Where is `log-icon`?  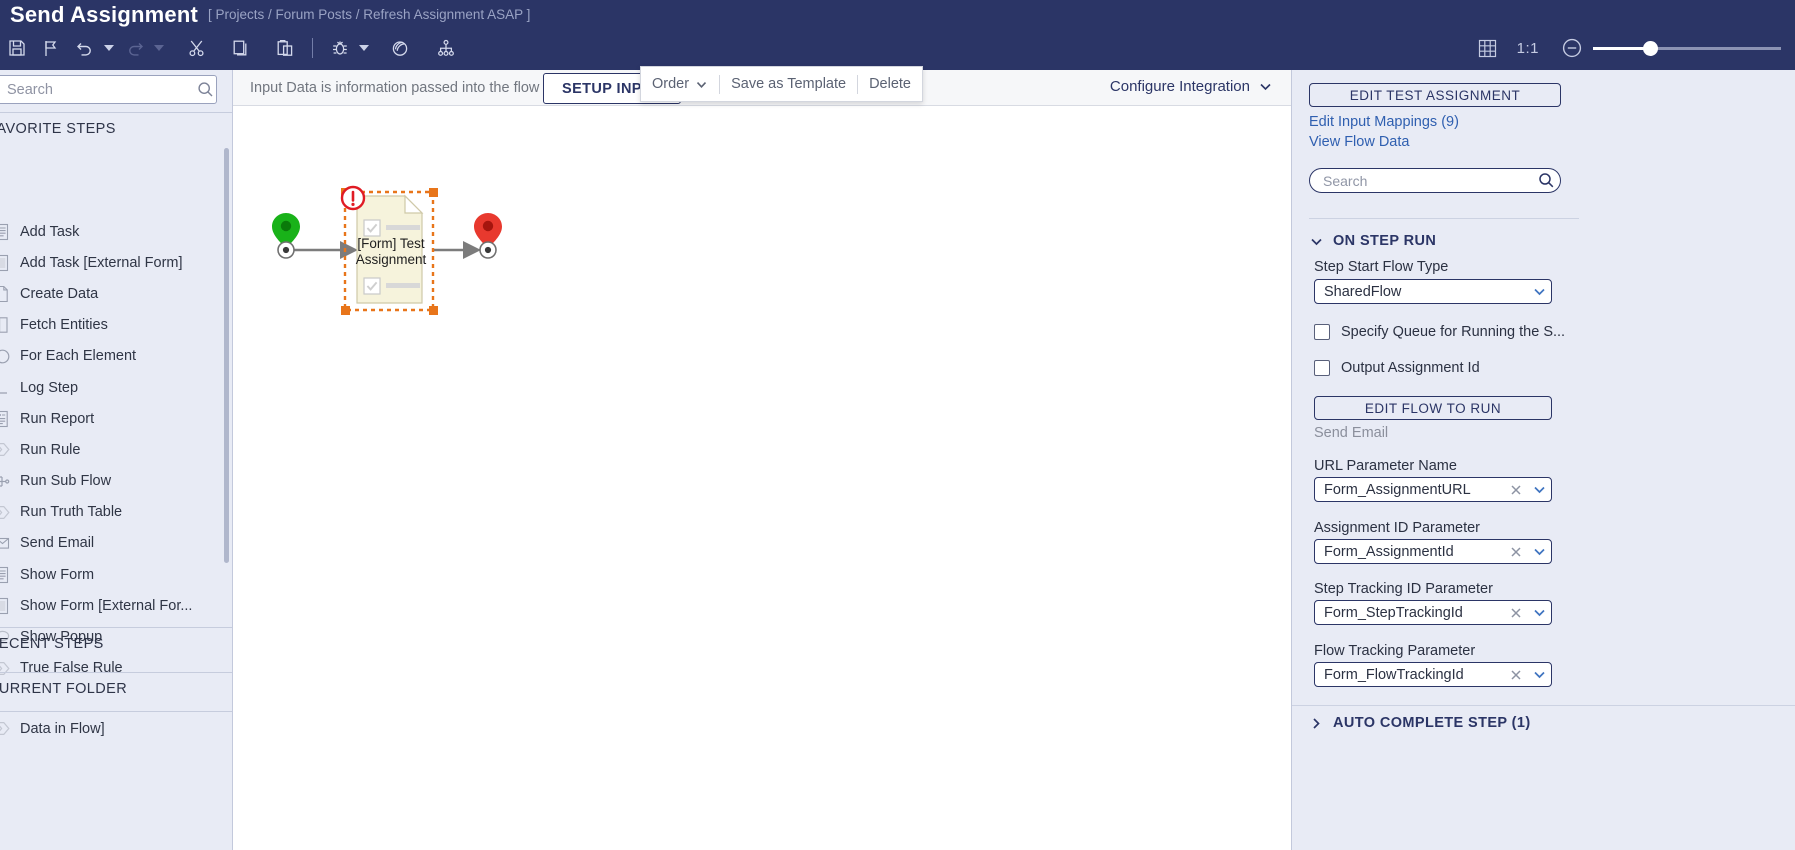 log-icon is located at coordinates (6, 388).